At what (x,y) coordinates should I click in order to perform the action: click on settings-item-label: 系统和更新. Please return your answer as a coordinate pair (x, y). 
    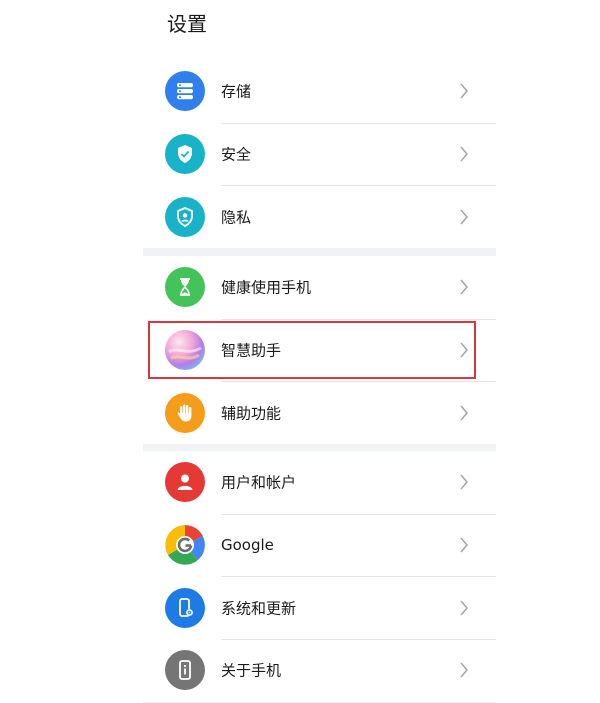
    Looking at the image, I should click on (259, 608).